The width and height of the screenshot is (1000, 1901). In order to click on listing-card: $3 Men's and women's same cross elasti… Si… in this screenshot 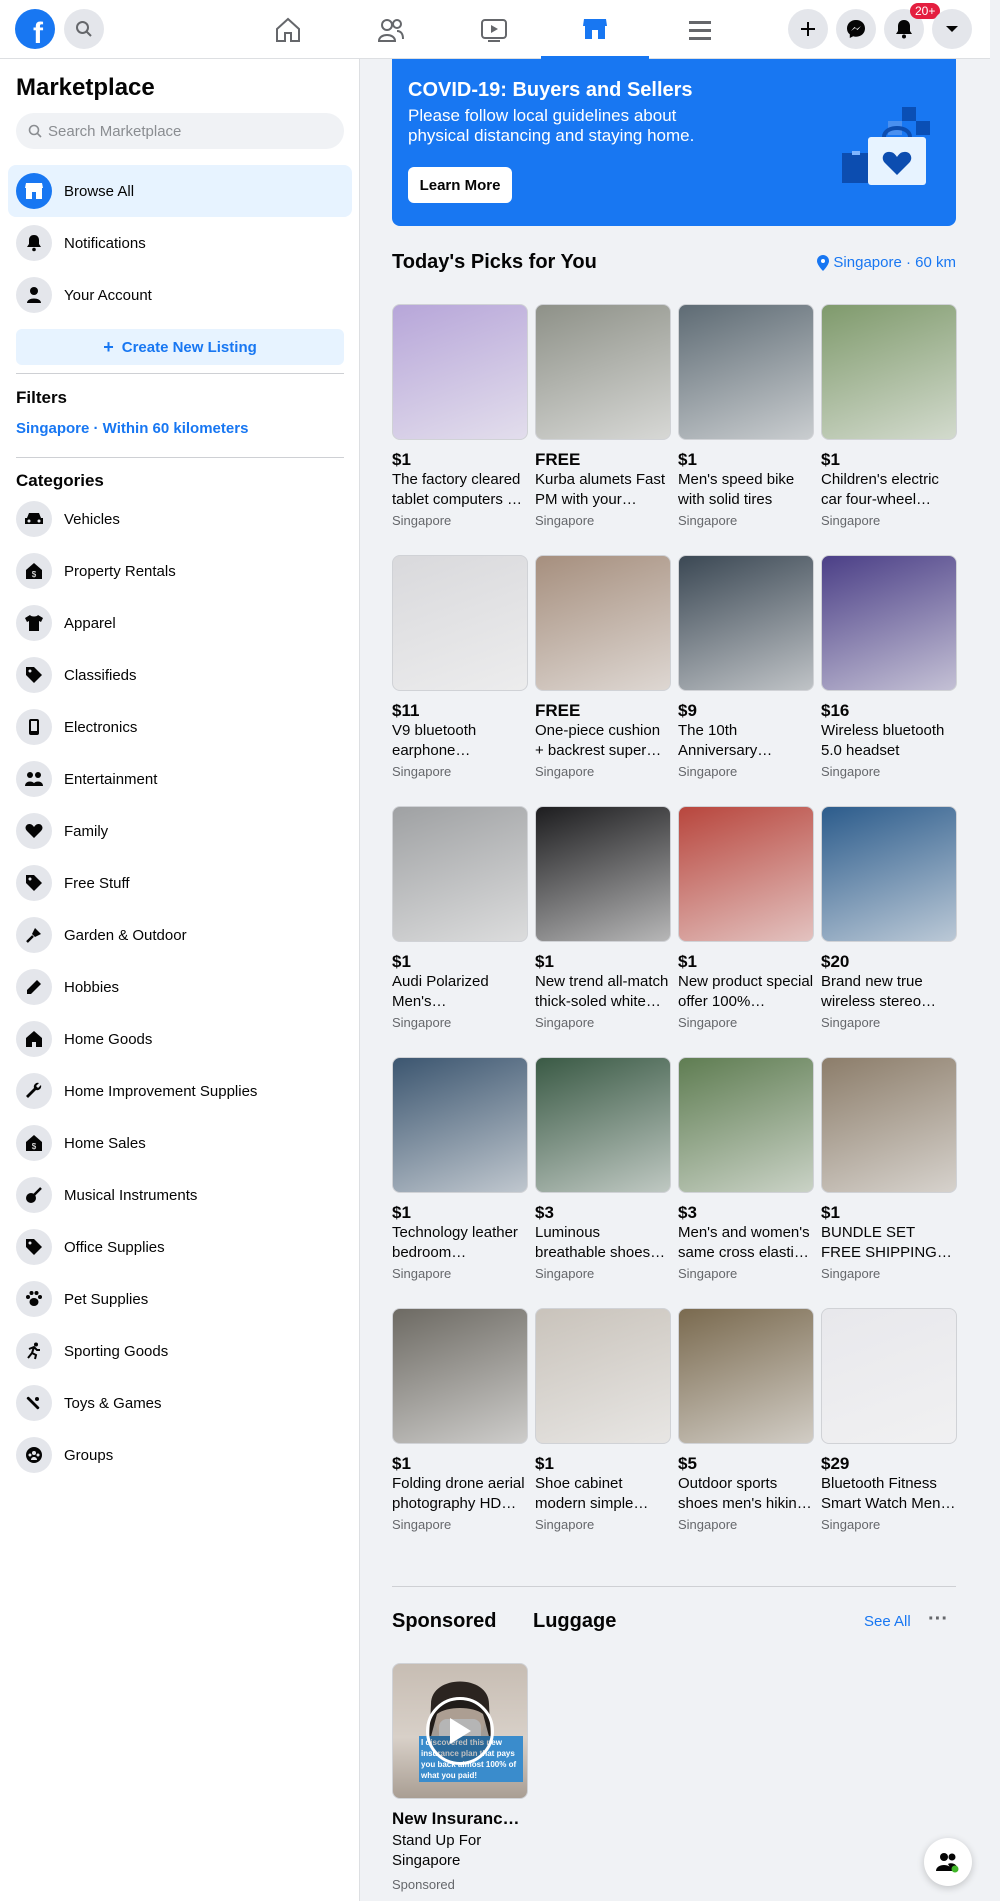, I will do `click(746, 1169)`.